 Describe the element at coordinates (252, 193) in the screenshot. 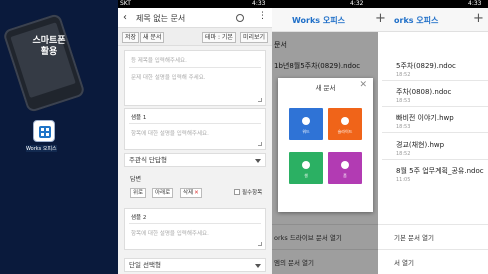

I see `required-label: 필수항목` at that location.